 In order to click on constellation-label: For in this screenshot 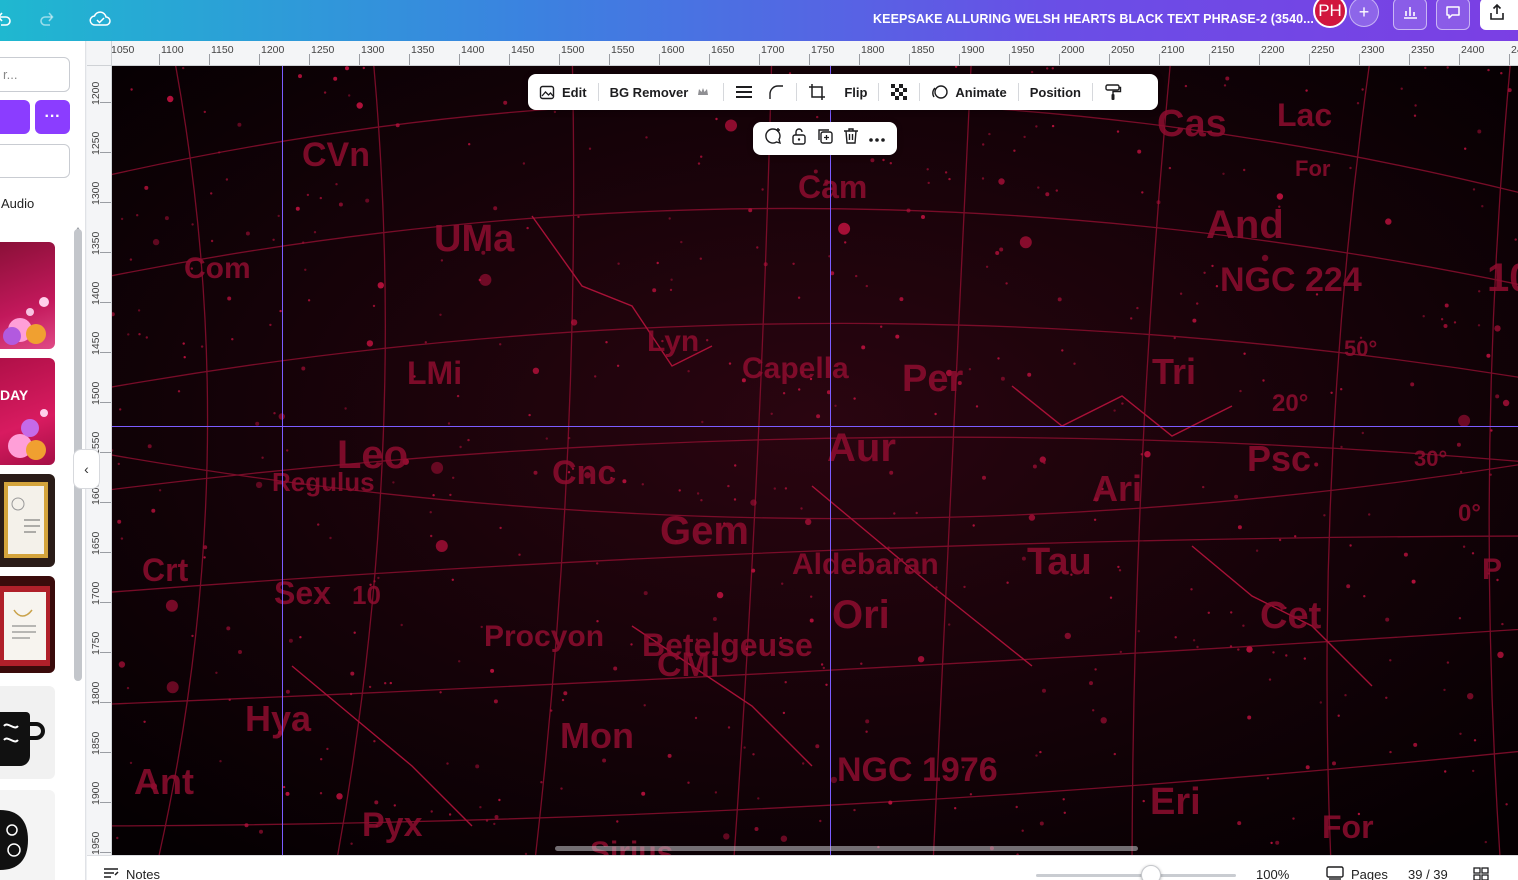, I will do `click(1348, 827)`.